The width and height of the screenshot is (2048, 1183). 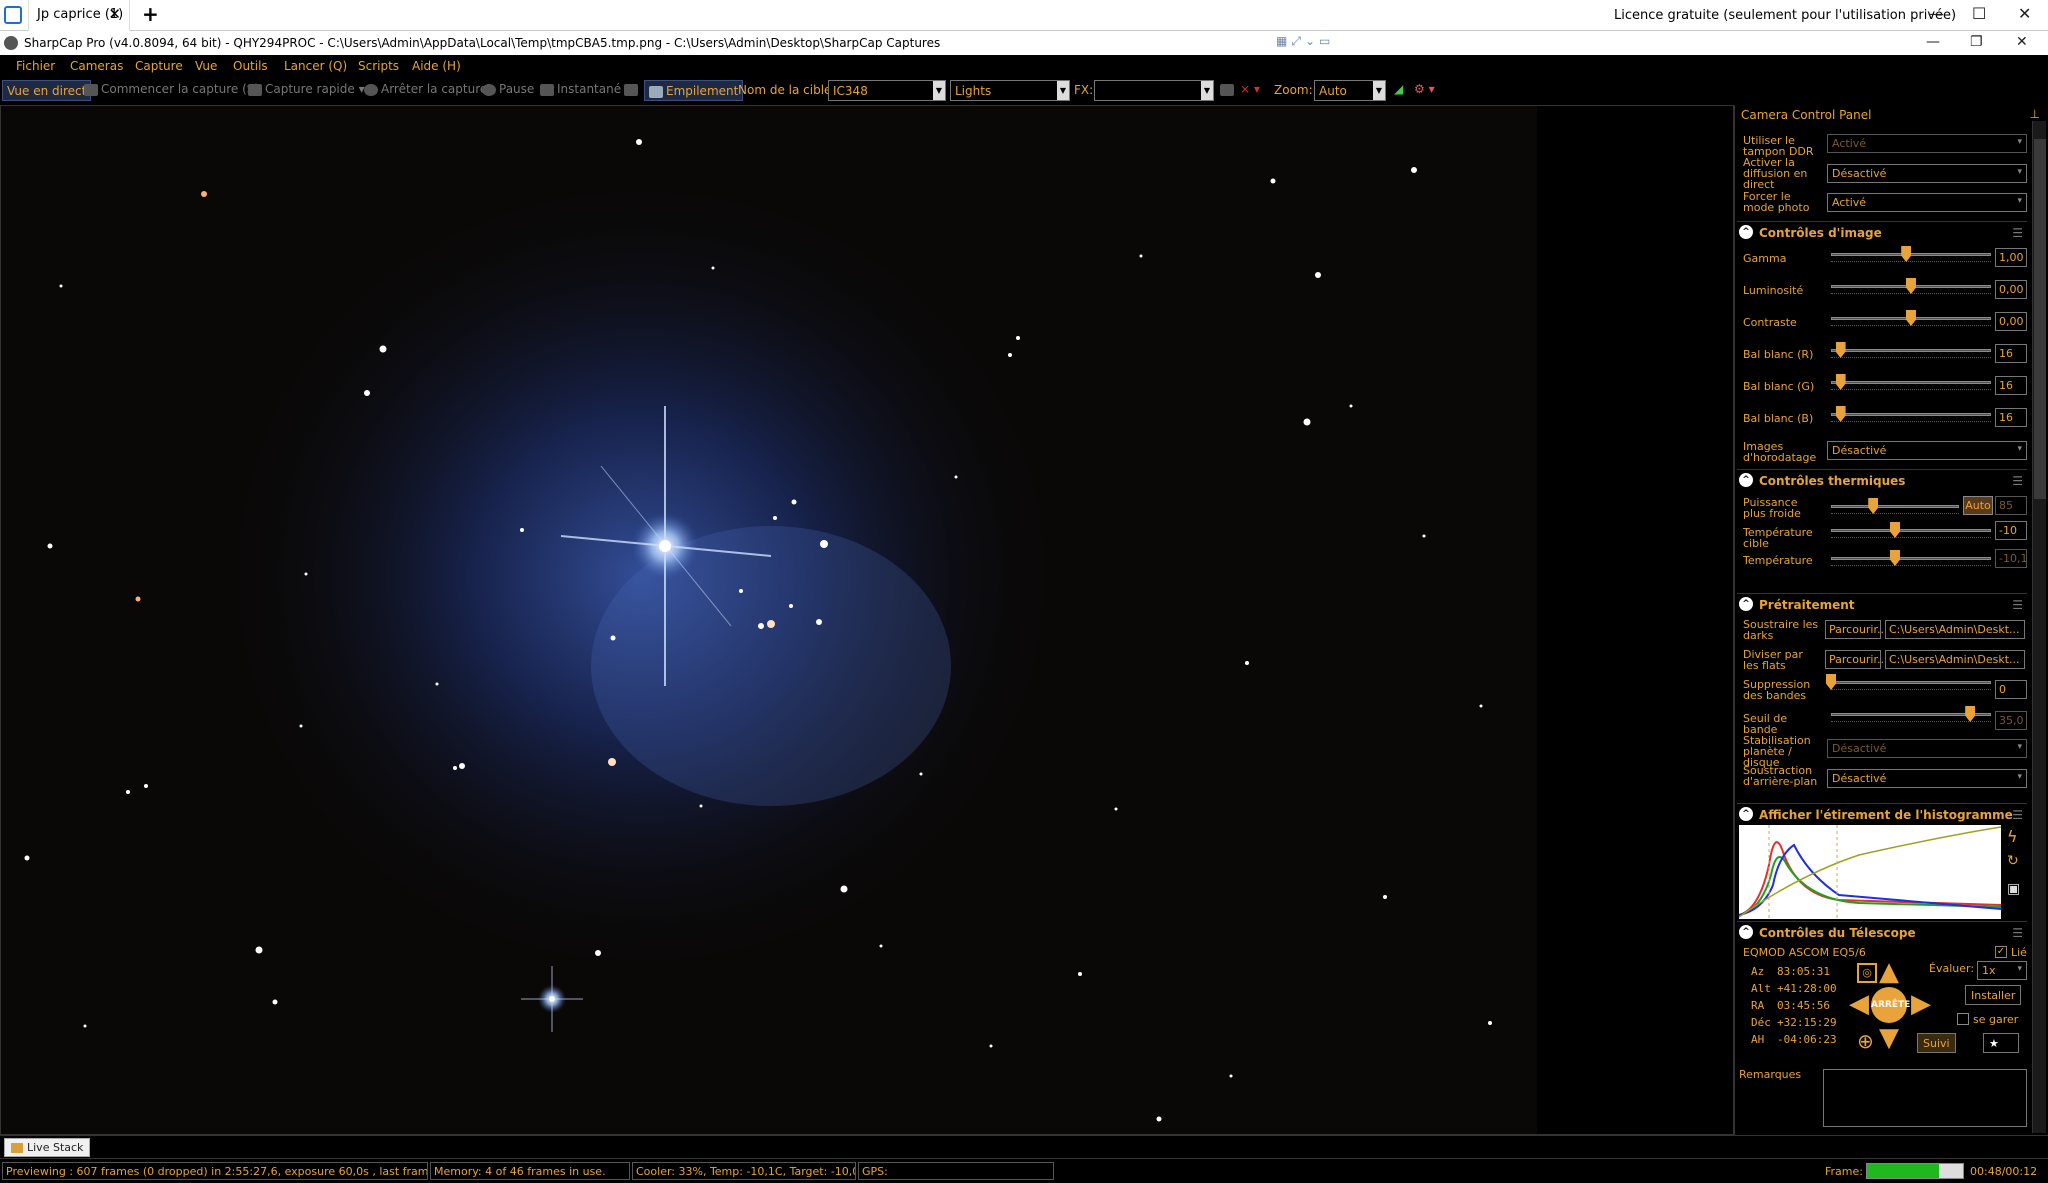 What do you see at coordinates (1927, 202) in the screenshot?
I see `force-photo-select: Activé ▾` at bounding box center [1927, 202].